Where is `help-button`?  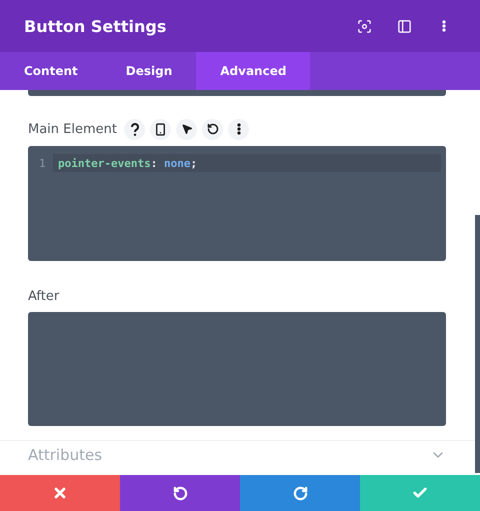 help-button is located at coordinates (134, 129).